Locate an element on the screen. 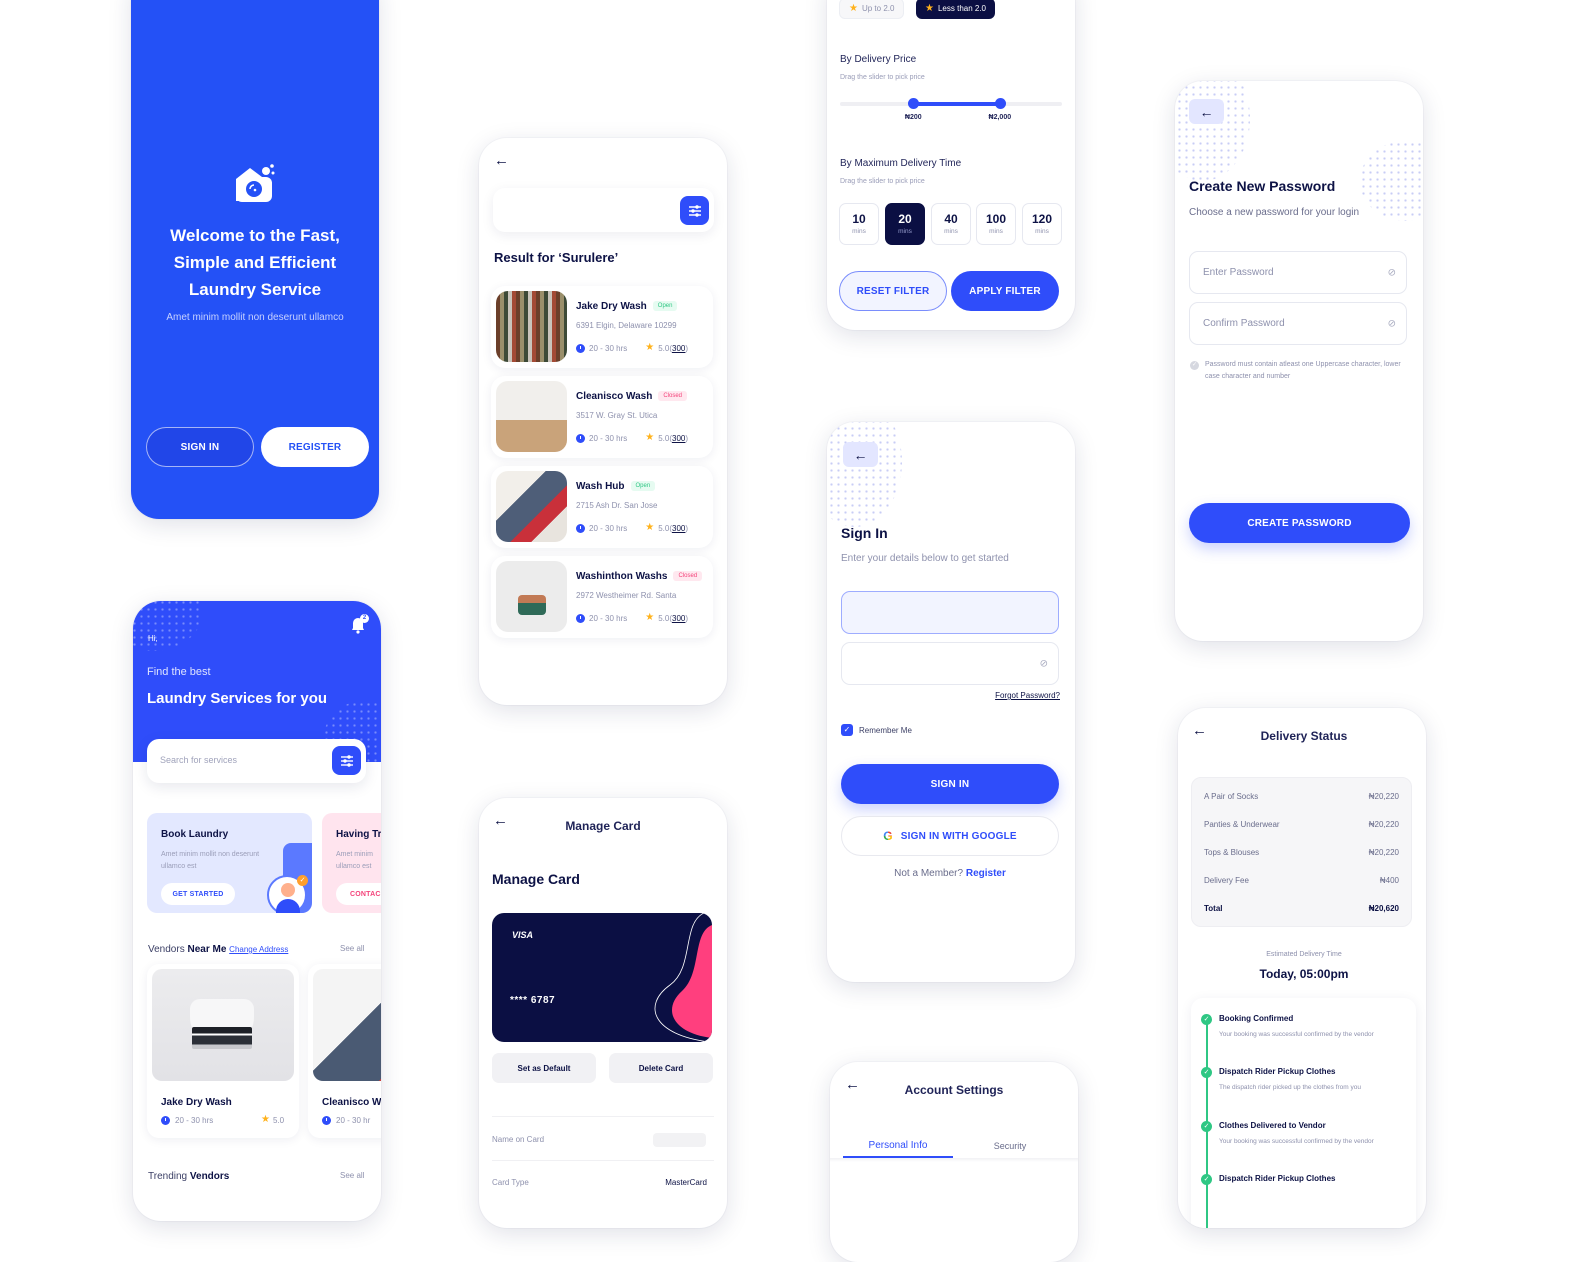 The height and width of the screenshot is (1262, 1591). sign-in-button: SIGN IN is located at coordinates (200, 447).